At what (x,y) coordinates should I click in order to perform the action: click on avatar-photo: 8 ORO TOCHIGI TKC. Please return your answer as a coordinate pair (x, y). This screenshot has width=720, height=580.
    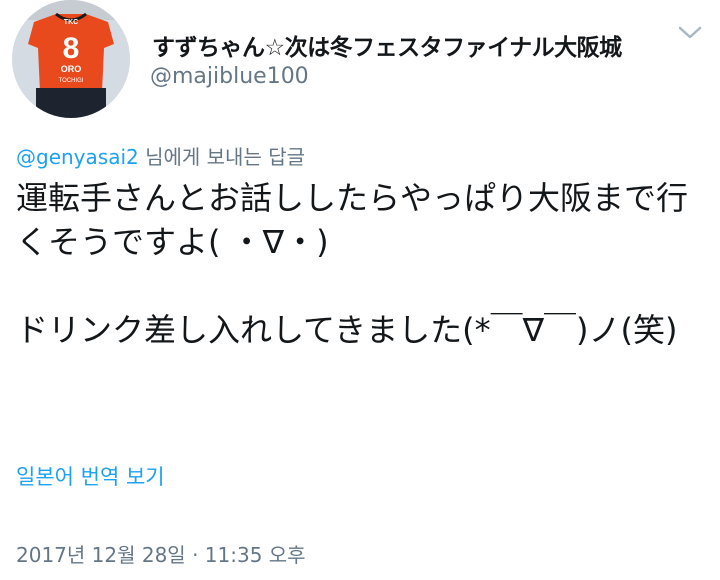
    Looking at the image, I should click on (71, 59).